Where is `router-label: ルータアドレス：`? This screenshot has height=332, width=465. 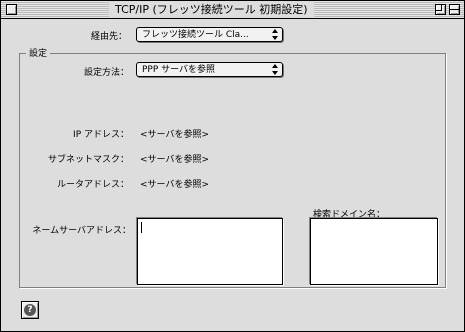 router-label: ルータアドレス： is located at coordinates (92, 185).